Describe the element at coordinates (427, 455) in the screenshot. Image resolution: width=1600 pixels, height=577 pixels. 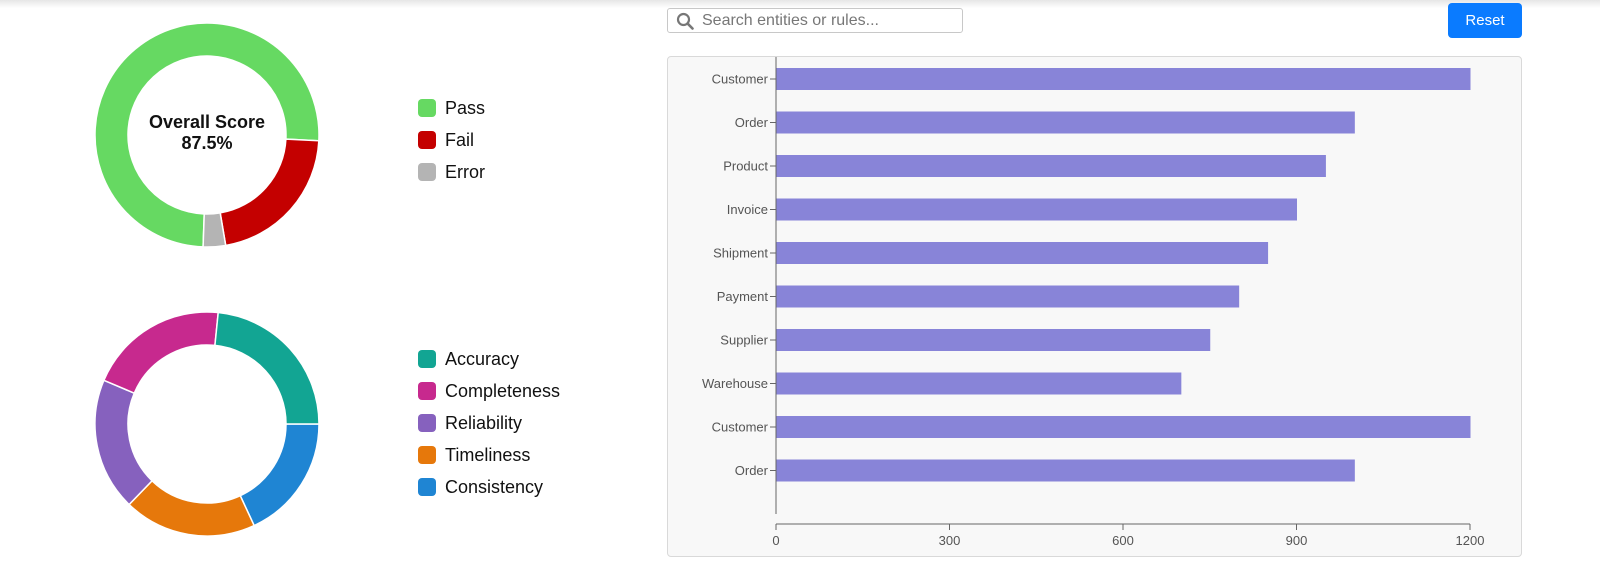
I see `timeliness-swatch` at that location.